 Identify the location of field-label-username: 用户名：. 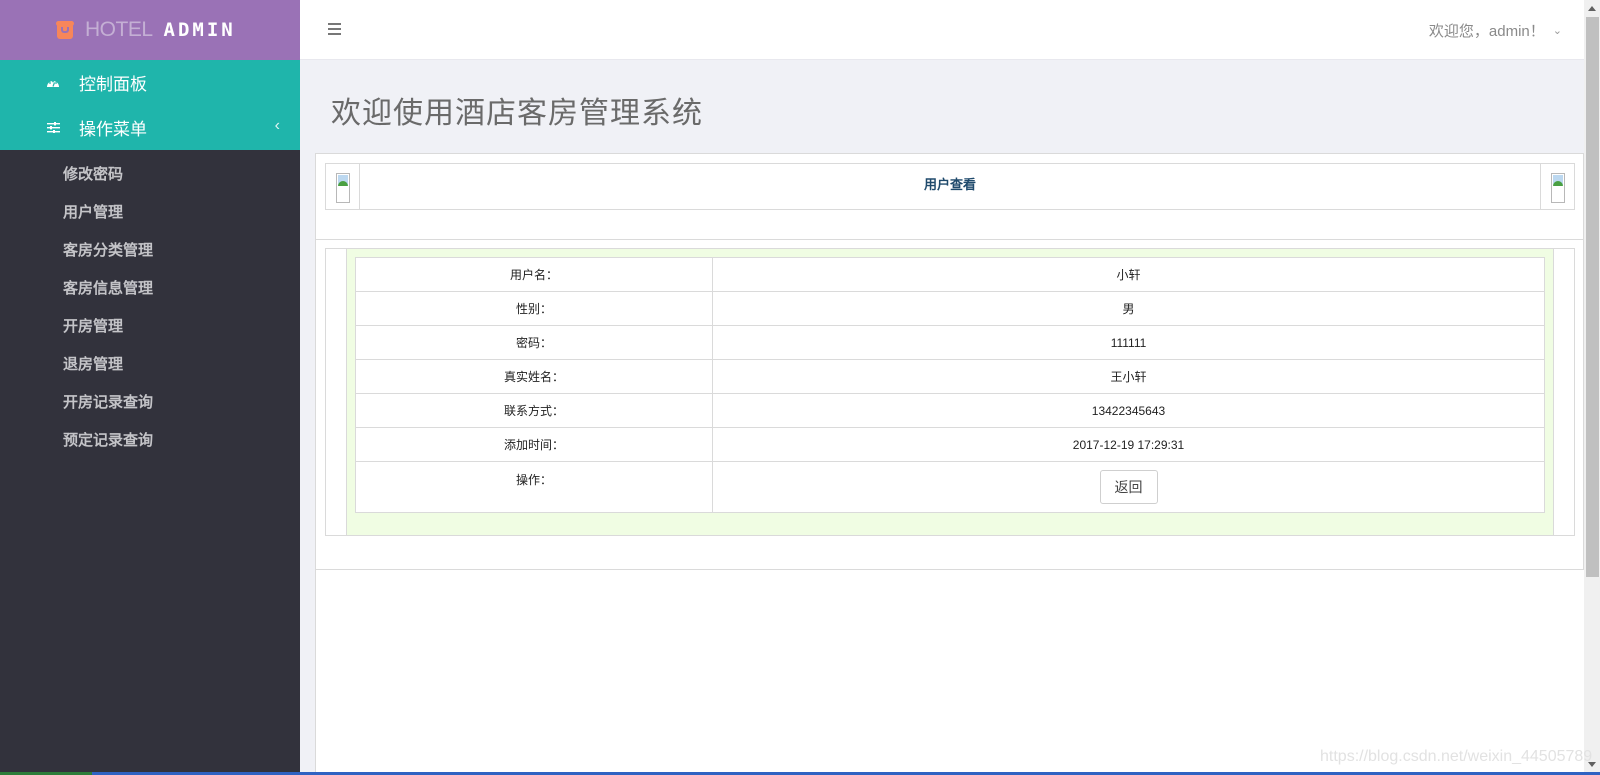
(534, 274).